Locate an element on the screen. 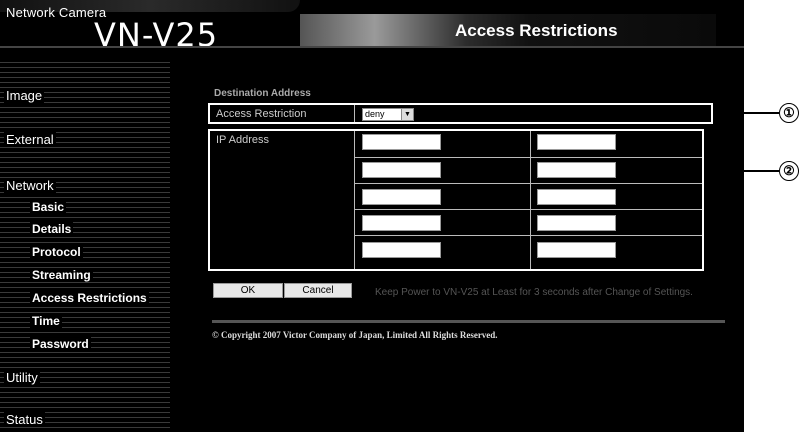 This screenshot has height=432, width=804. header-divider is located at coordinates (372, 47).